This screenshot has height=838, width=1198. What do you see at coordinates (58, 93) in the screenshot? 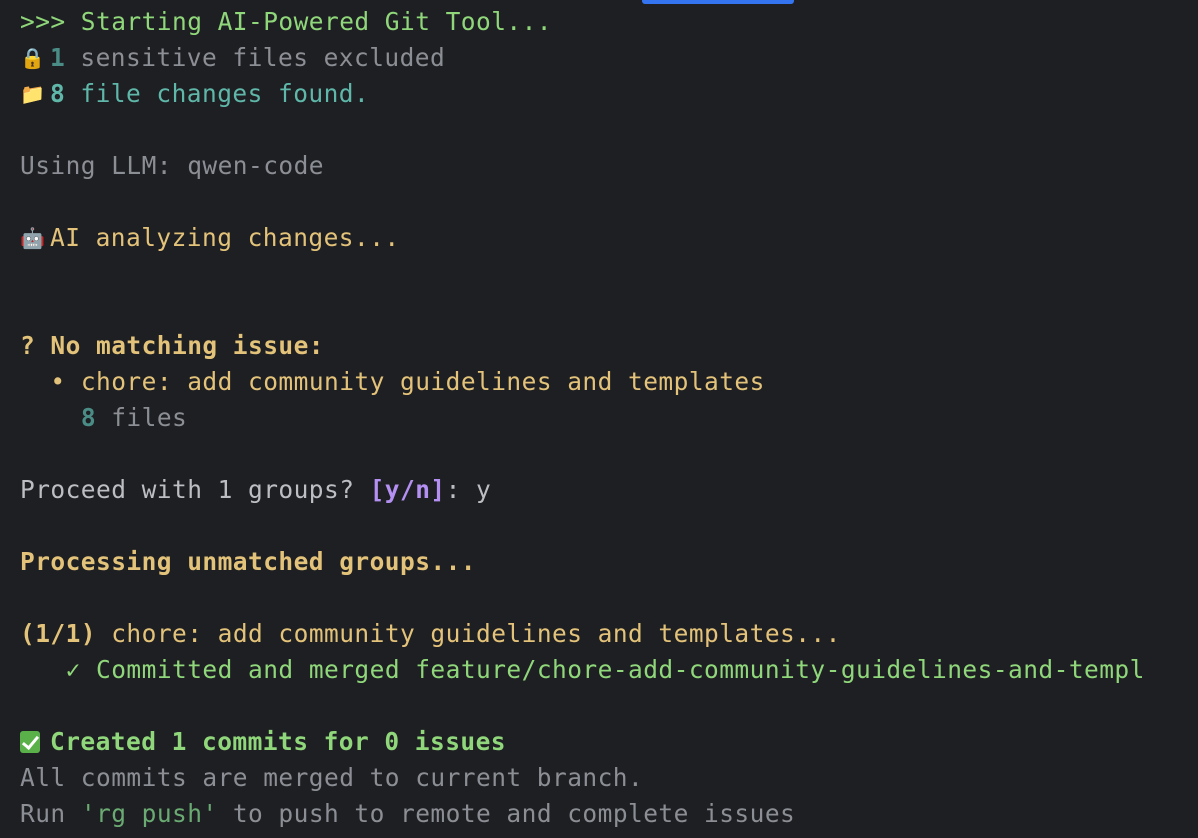
I see `changes-count: 8` at bounding box center [58, 93].